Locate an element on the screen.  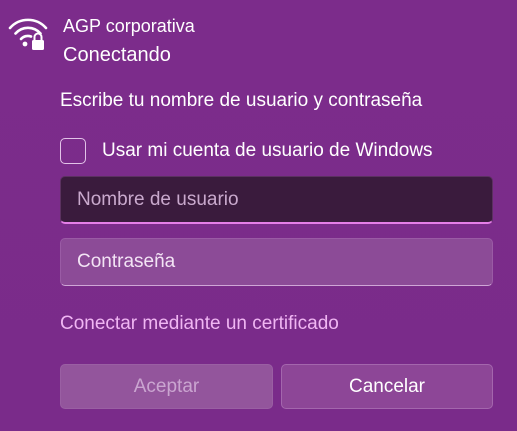
password-placeholder: Contraseña is located at coordinates (126, 261).